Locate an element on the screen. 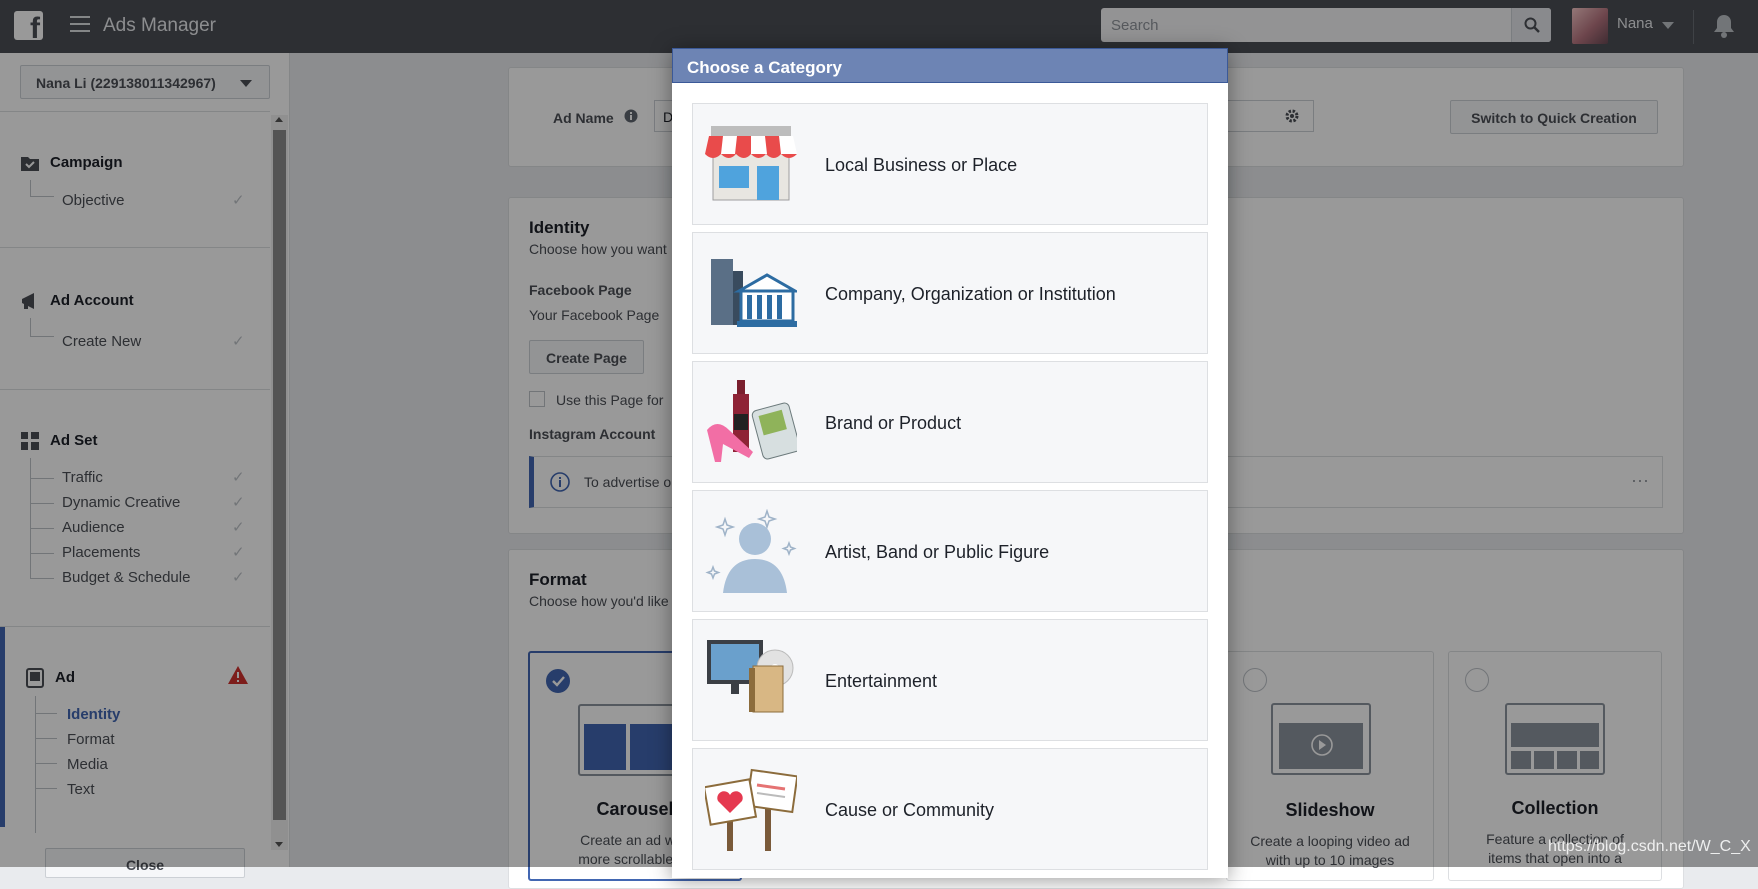 This screenshot has width=1758, height=889. category-local-business: Local Business or Place is located at coordinates (950, 164).